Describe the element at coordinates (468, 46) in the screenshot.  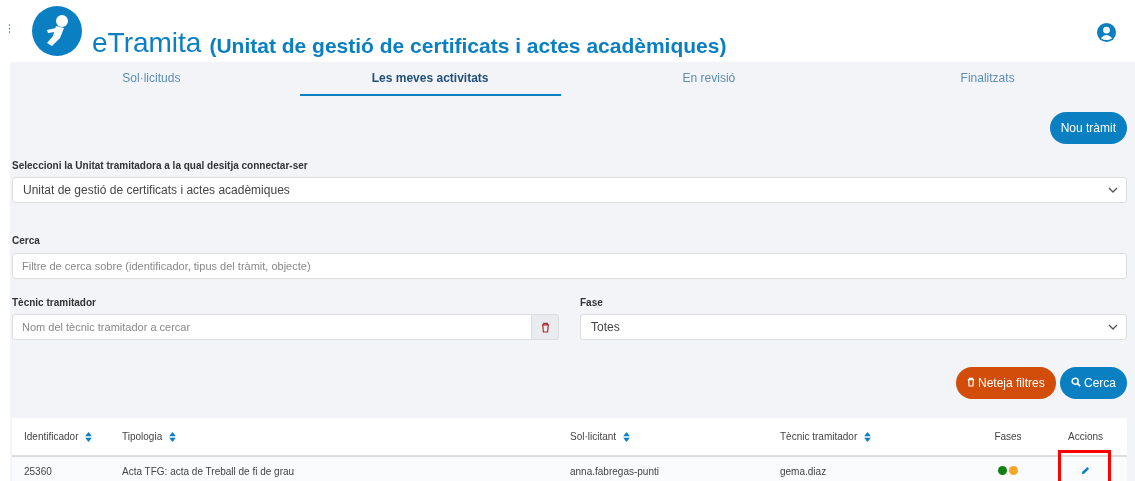
I see `unit-title: (Unitat de gestió de certificats i actes acadèmiques)` at that location.